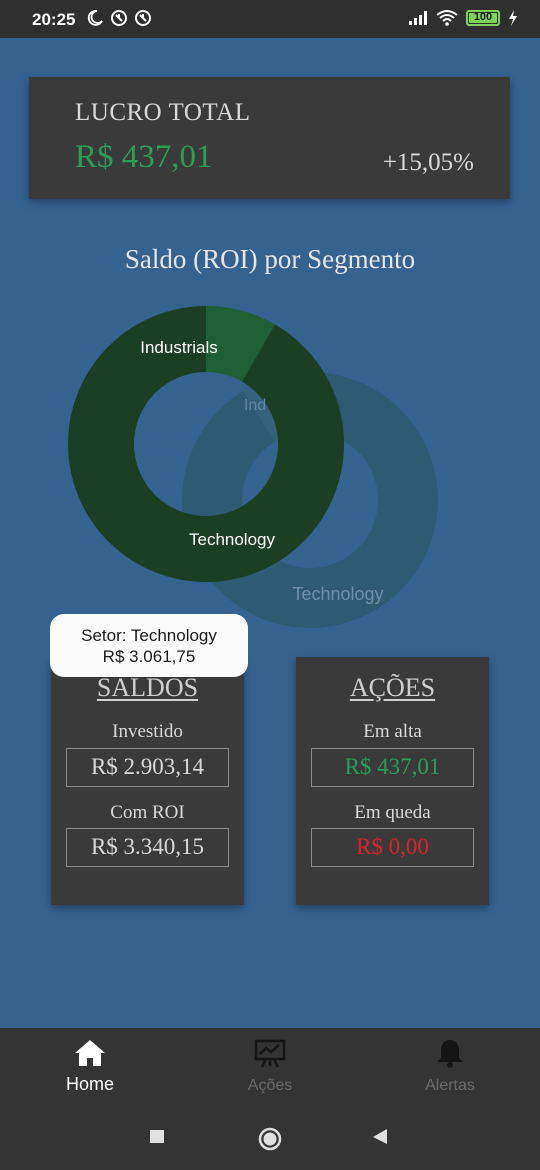 The width and height of the screenshot is (540, 1170). What do you see at coordinates (149, 635) in the screenshot?
I see `tooltip-sector: Setor: Technology` at bounding box center [149, 635].